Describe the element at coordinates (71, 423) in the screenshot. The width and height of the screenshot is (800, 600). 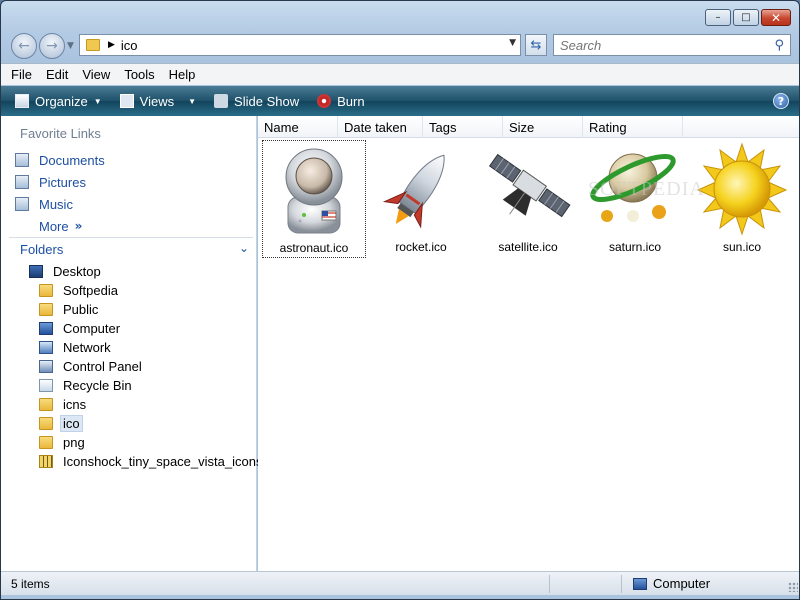
I see `tree-item-label: ico` at that location.